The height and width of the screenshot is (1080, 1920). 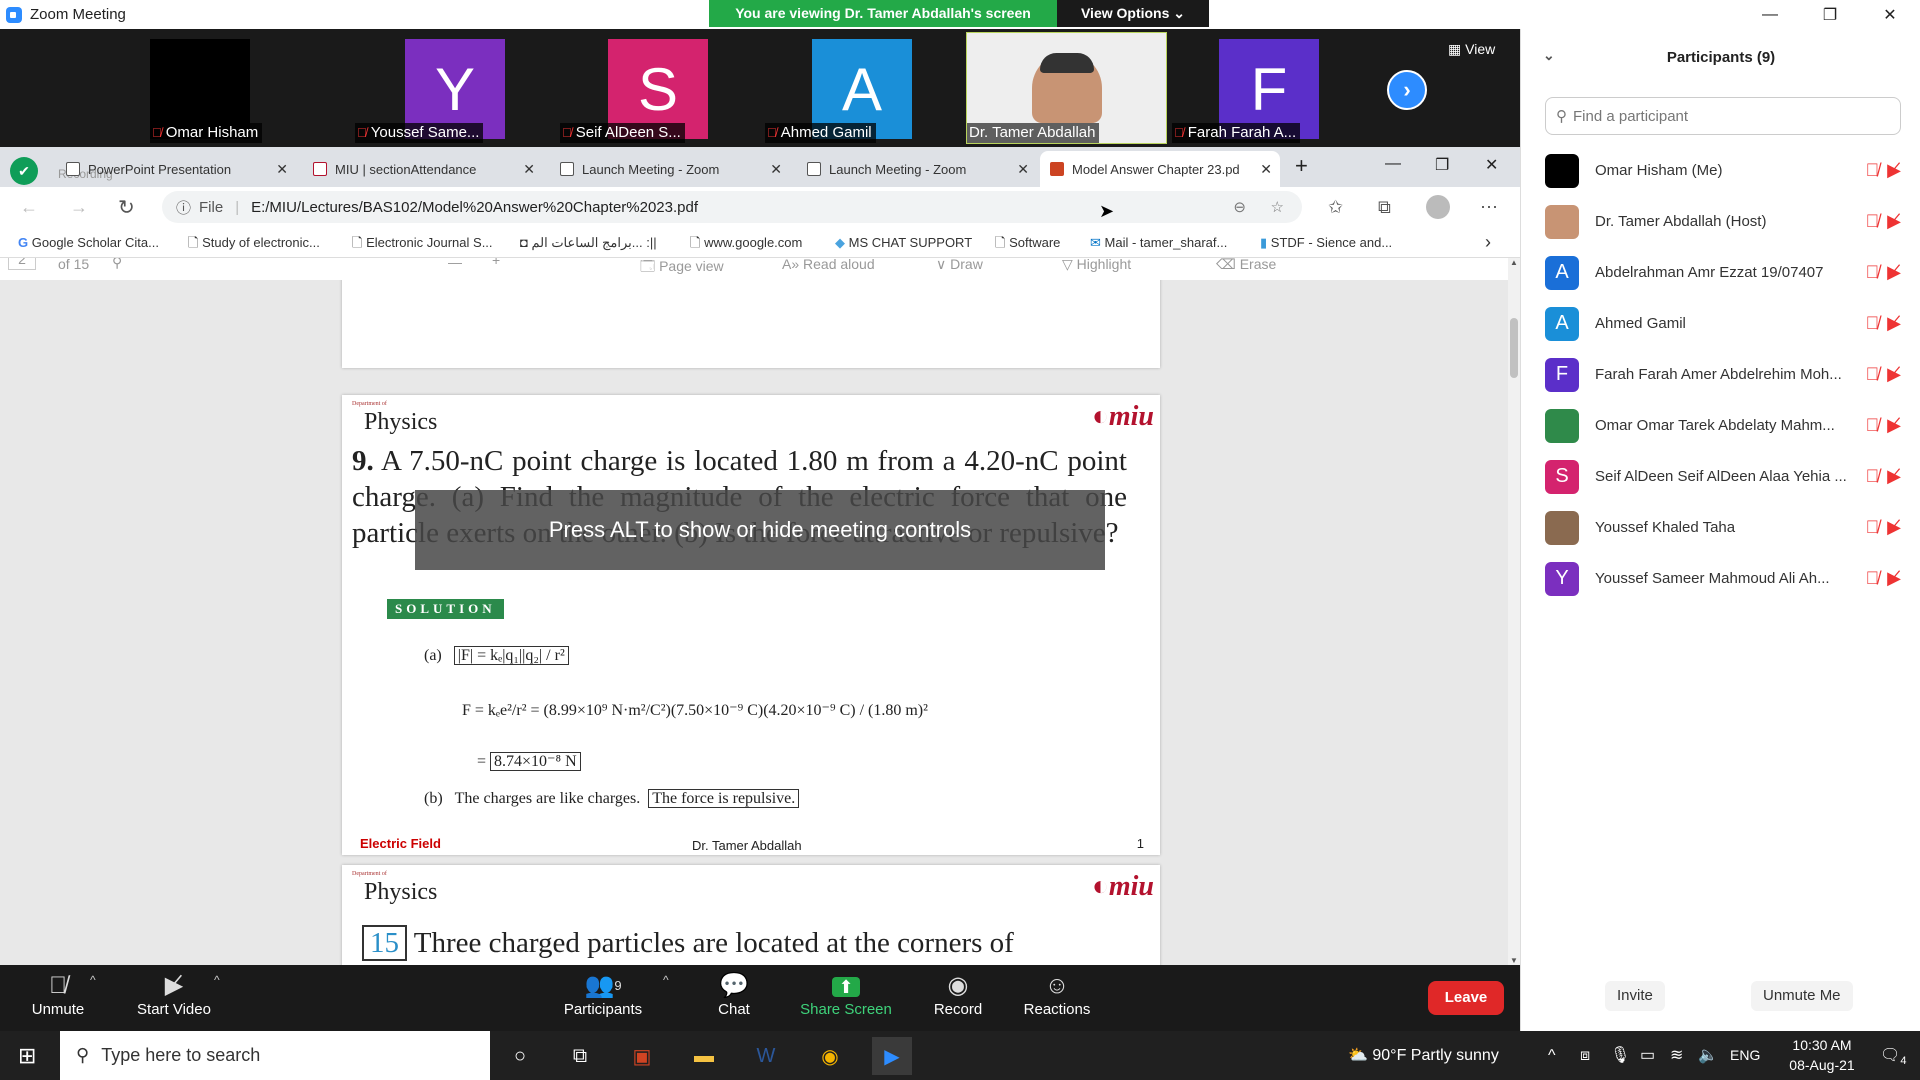 What do you see at coordinates (1893, 1055) in the screenshot?
I see `notifications-icon: 🗨4` at bounding box center [1893, 1055].